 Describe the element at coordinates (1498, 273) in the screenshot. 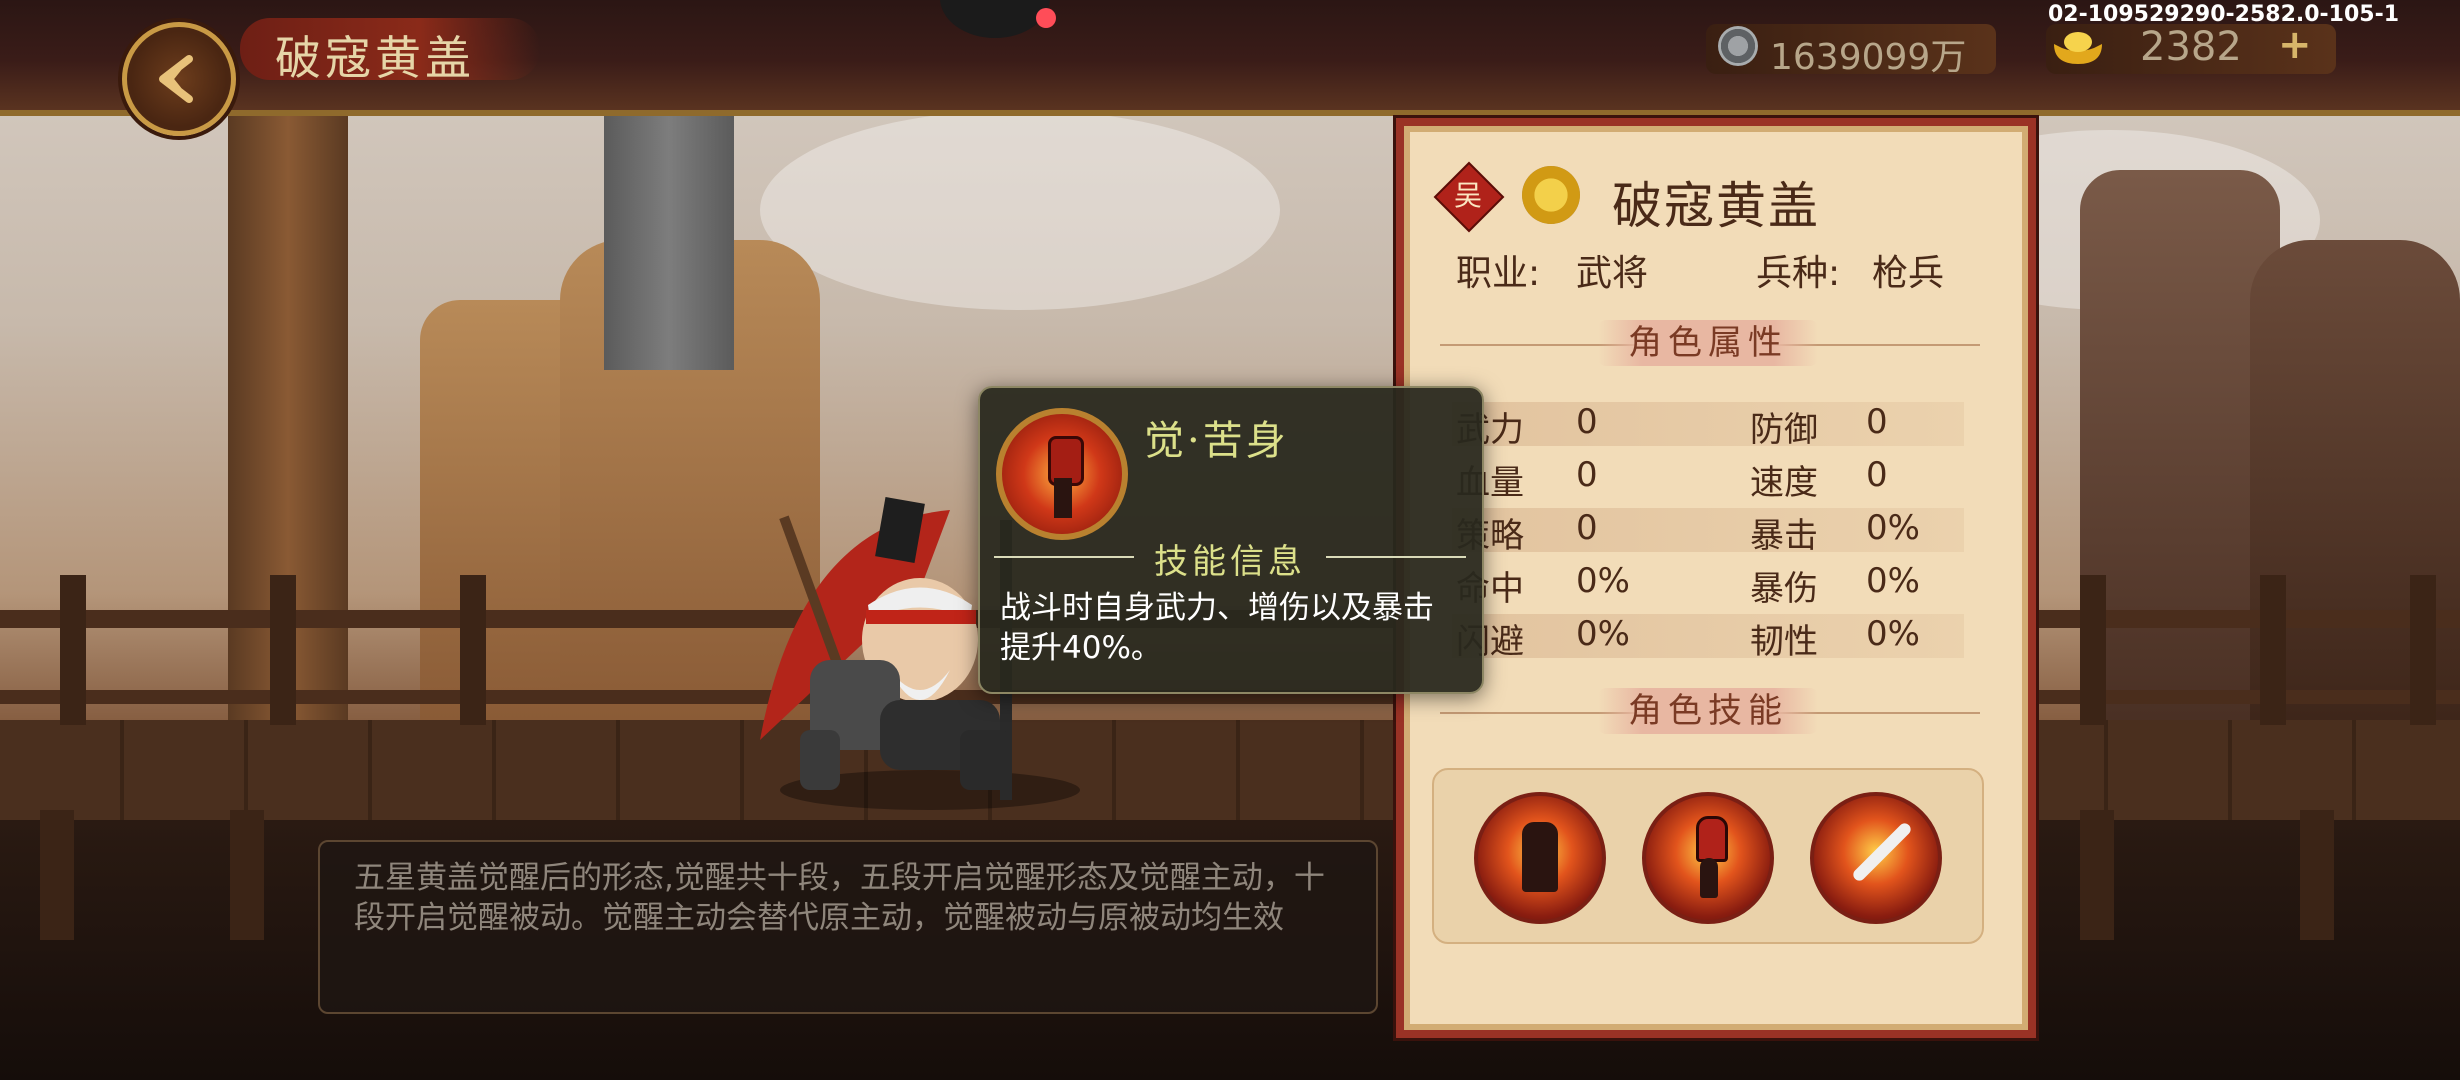

I see `profession-label: 职业:` at that location.